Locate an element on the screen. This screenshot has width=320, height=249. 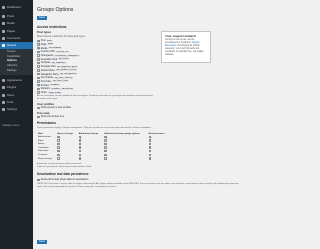
role-name: Shop manager is located at coordinates (45, 158).